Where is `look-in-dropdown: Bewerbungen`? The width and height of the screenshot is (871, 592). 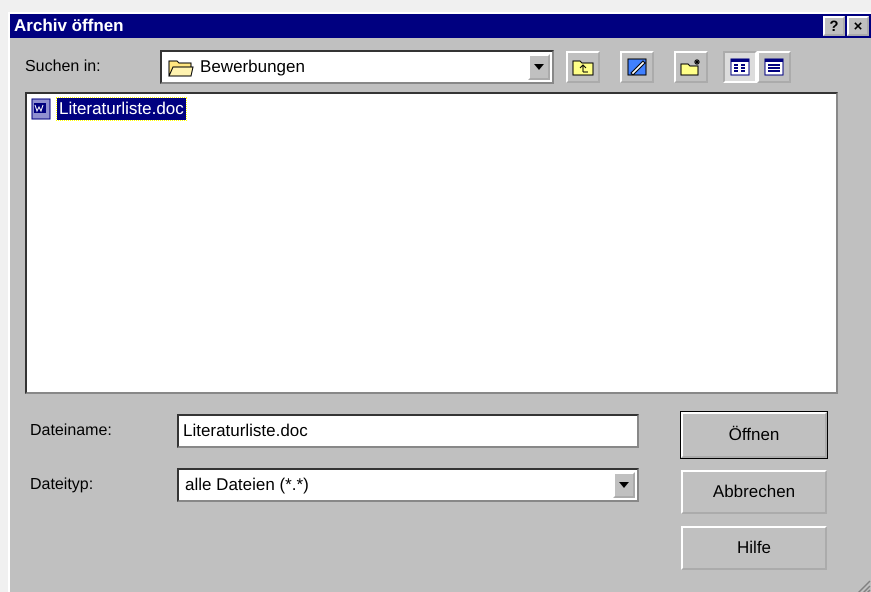 look-in-dropdown: Bewerbungen is located at coordinates (357, 67).